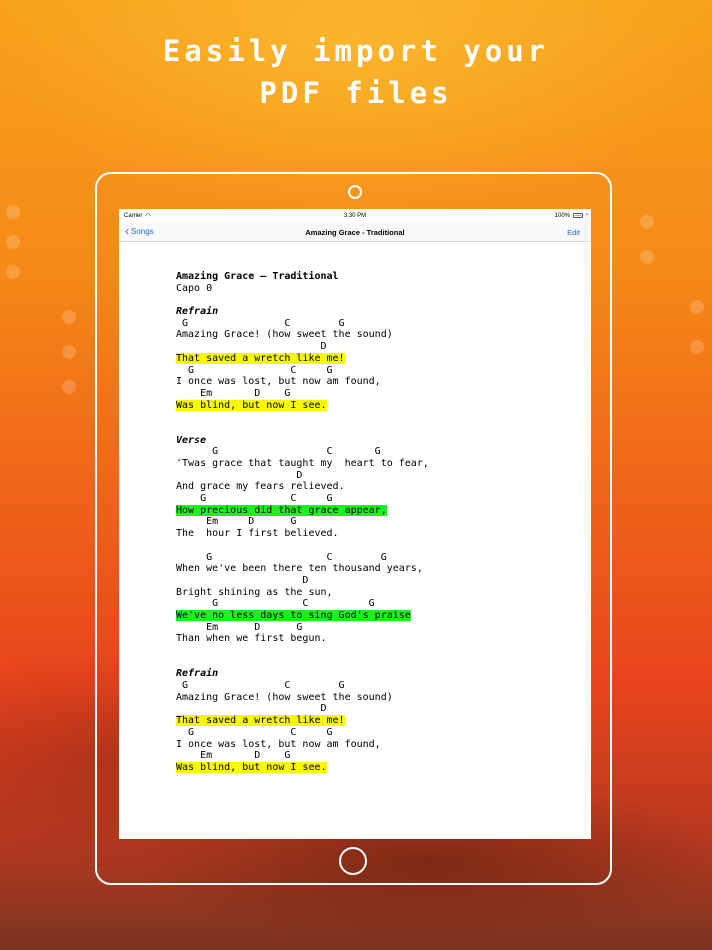  What do you see at coordinates (251, 767) in the screenshot?
I see `highlighted-lyric: Was blind, but now I see.` at bounding box center [251, 767].